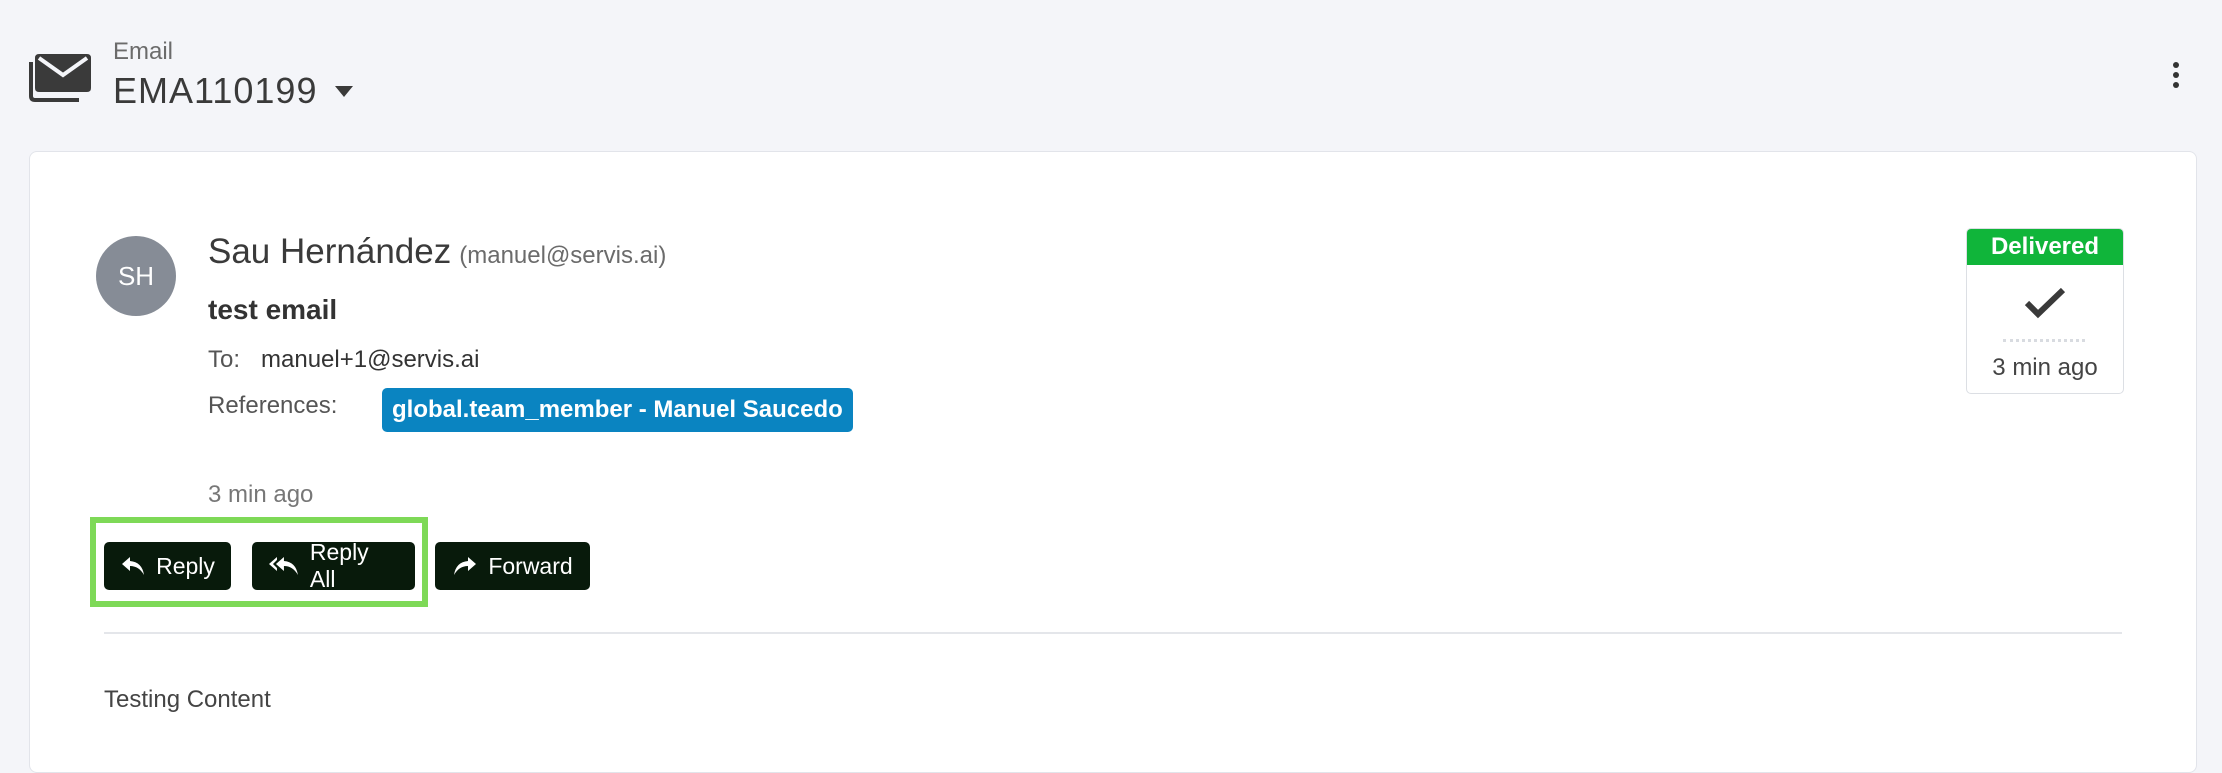  Describe the element at coordinates (530, 565) in the screenshot. I see `forward-label: Forward` at that location.